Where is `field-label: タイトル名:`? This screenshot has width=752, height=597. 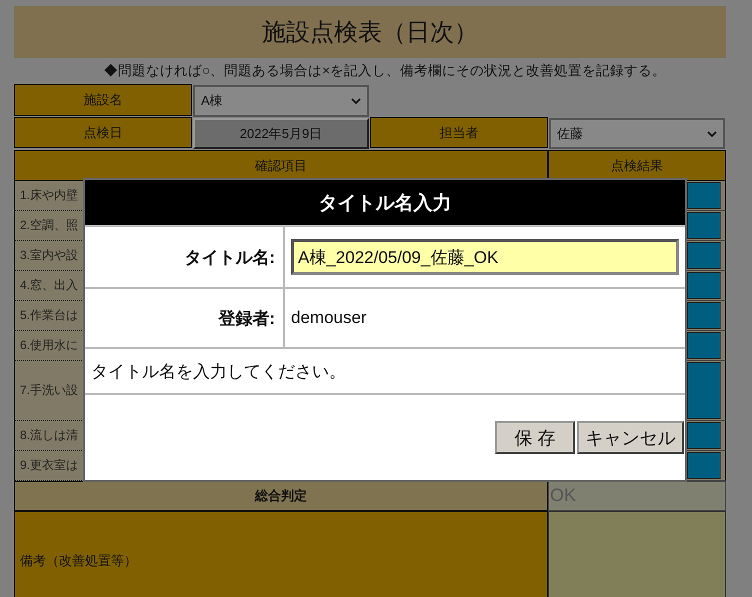 field-label: タイトル名: is located at coordinates (229, 257).